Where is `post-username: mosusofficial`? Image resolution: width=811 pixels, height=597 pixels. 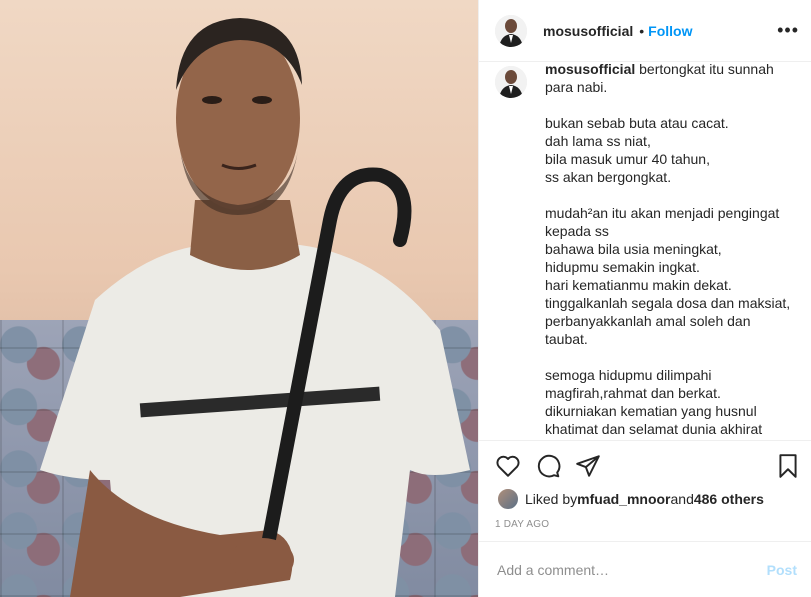
post-username: mosusofficial is located at coordinates (588, 31).